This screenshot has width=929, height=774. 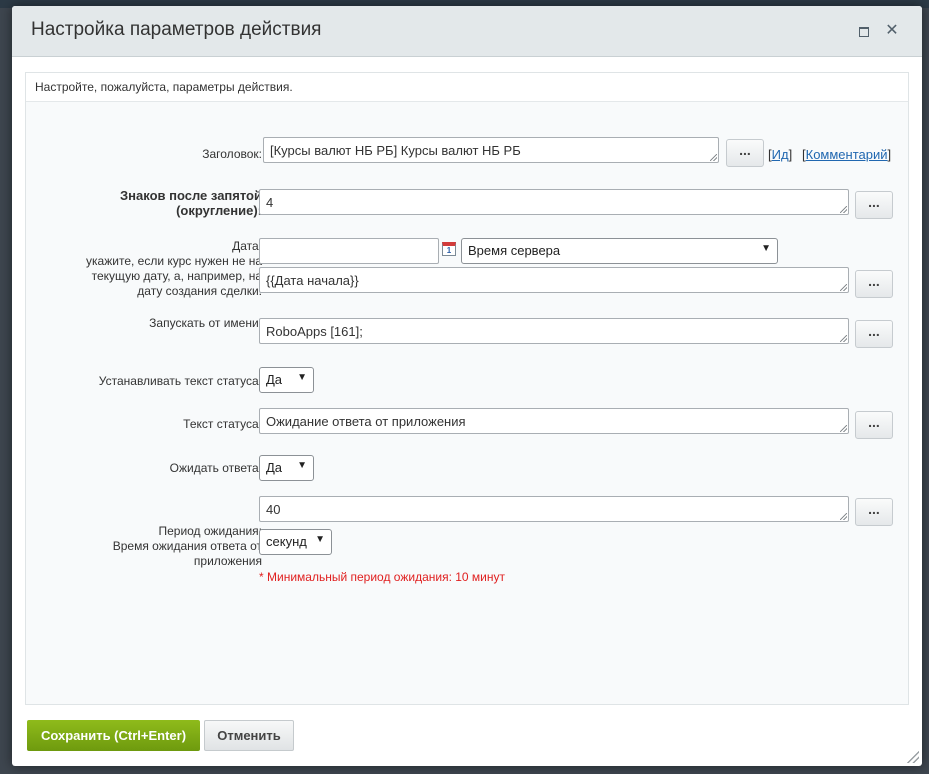 I want to click on run-as-input: RoboApps [161];, so click(x=554, y=331).